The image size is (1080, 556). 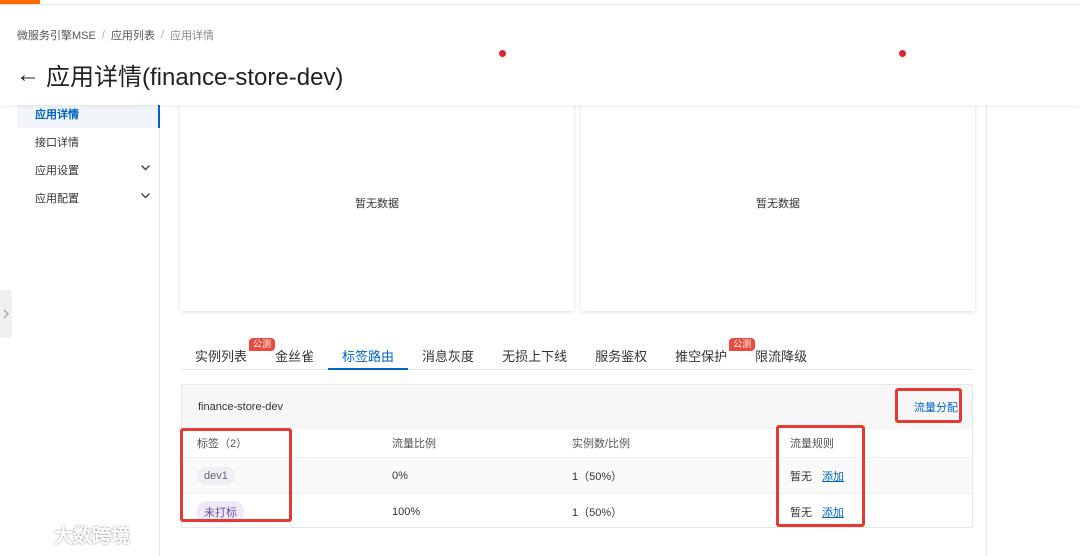 What do you see at coordinates (88, 170) in the screenshot?
I see `sidebar-item-app-settings: 应用设置` at bounding box center [88, 170].